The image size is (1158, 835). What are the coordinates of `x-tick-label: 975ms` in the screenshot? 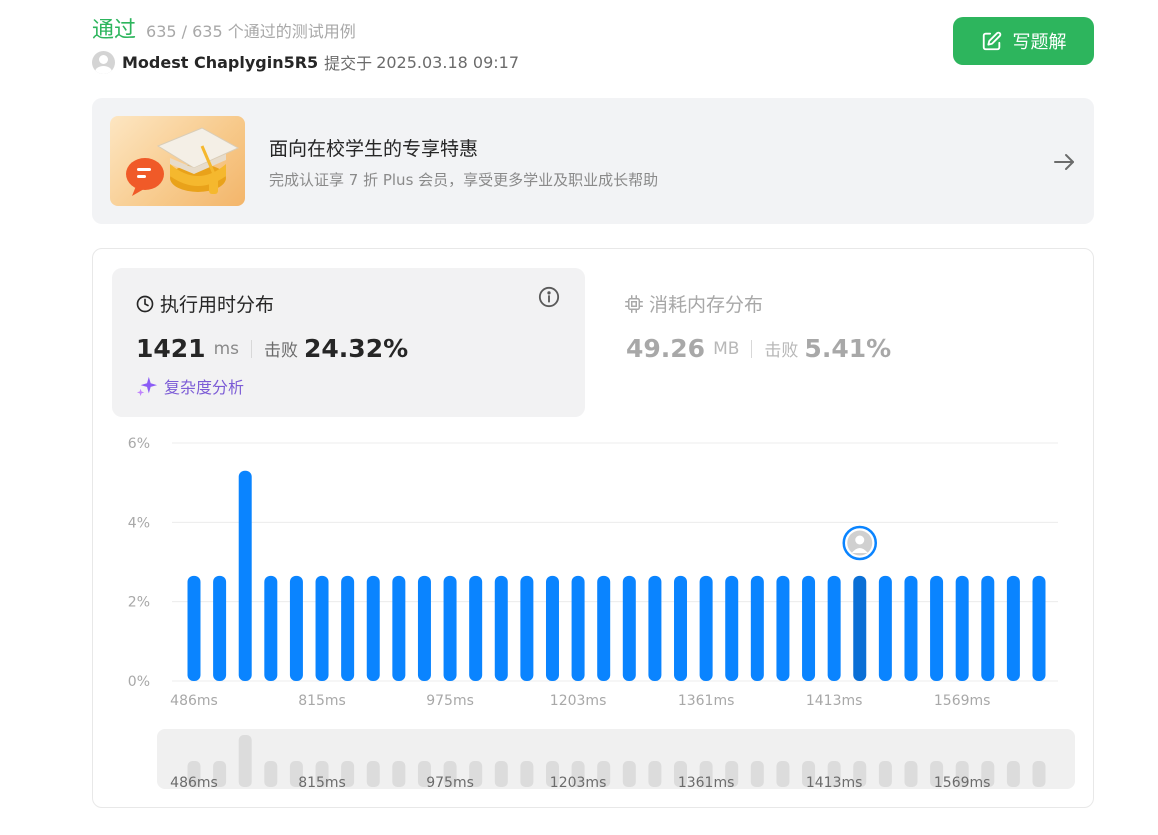 It's located at (450, 701).